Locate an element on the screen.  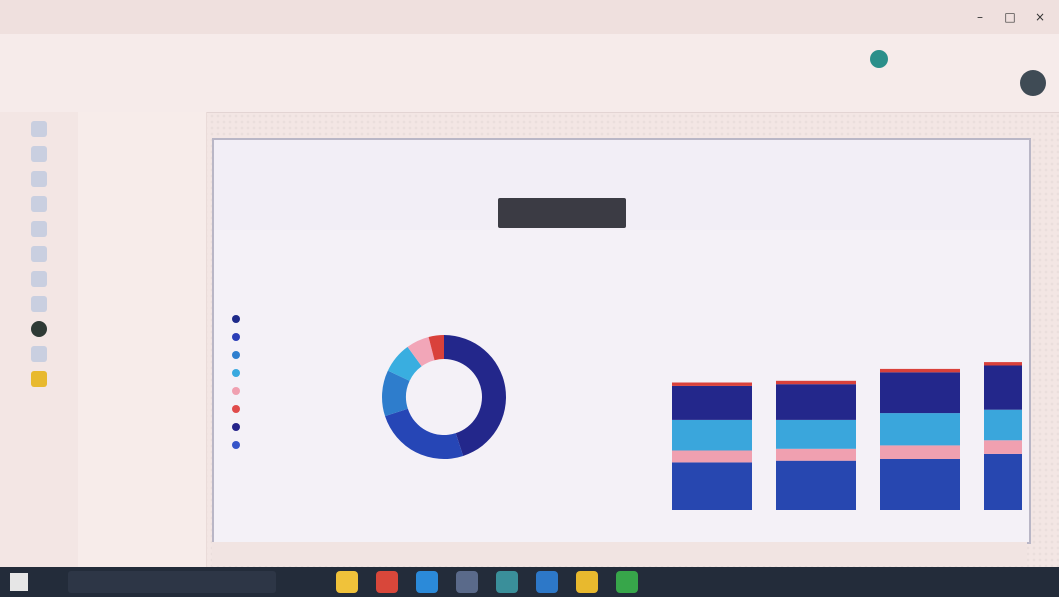
lightbulb-icon is located at coordinates (39, 379).